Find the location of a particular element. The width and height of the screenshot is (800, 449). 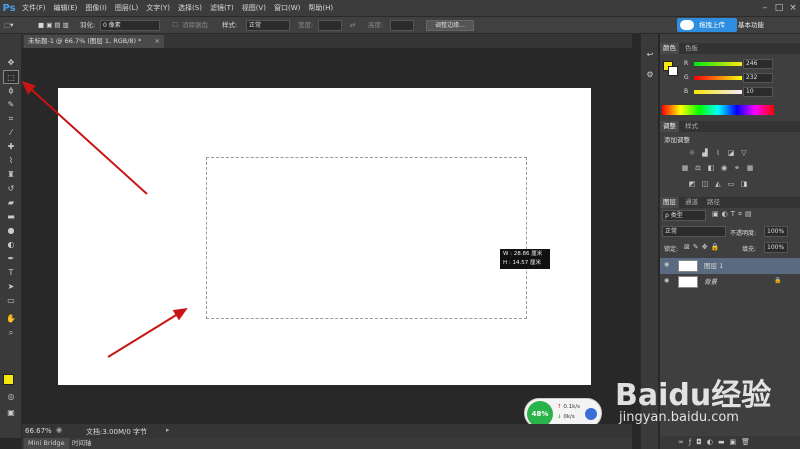

eyedropper-tool-icon: ⁄ is located at coordinates (11, 133).